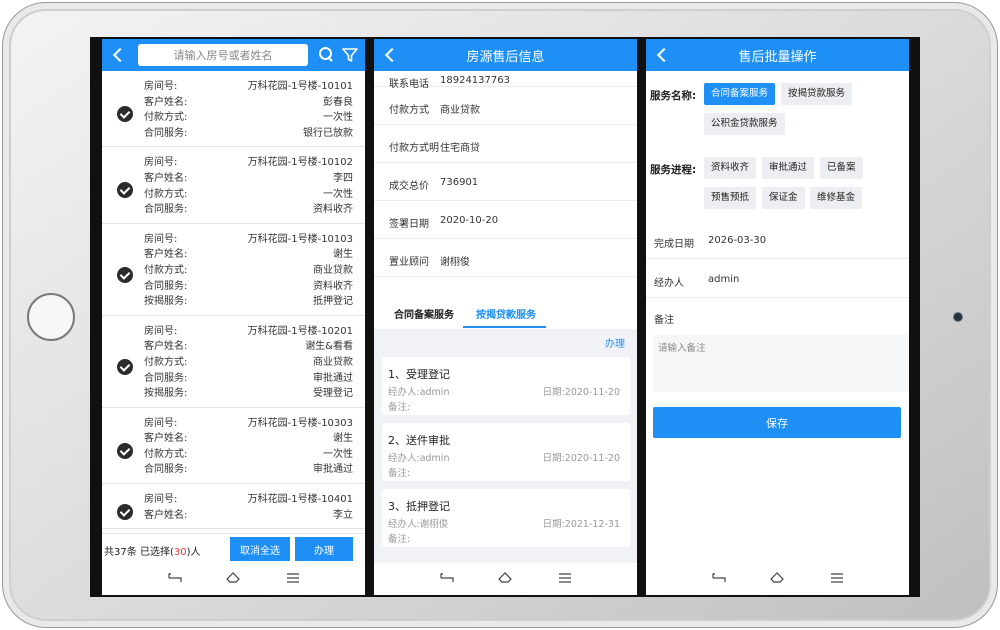 The width and height of the screenshot is (1000, 630). What do you see at coordinates (166, 210) in the screenshot?
I see `field-label: 合同服务:` at bounding box center [166, 210].